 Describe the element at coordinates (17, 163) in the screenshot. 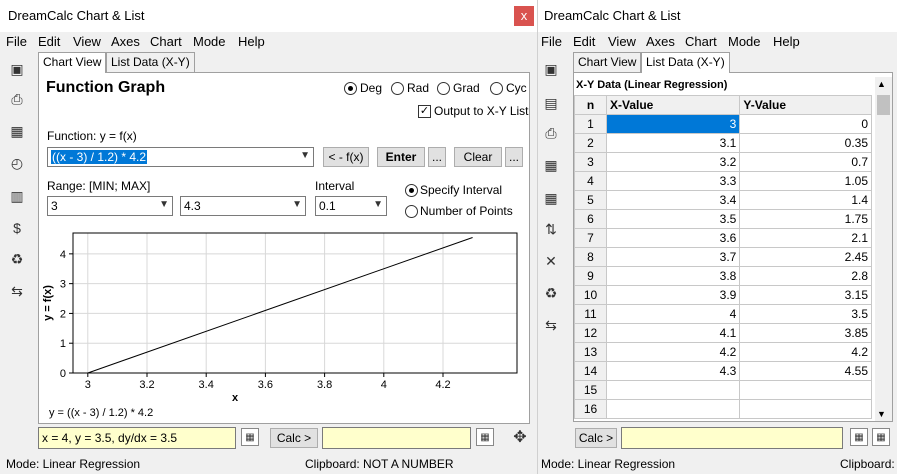

I see `graph-icon: ◴` at that location.